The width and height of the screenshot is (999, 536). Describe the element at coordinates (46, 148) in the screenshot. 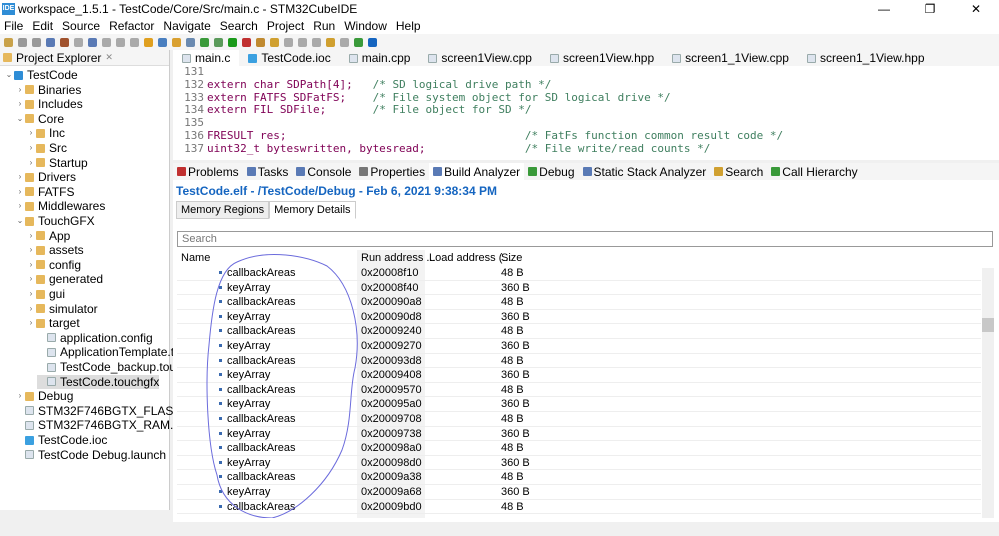

I see `tree-item: › Src` at that location.